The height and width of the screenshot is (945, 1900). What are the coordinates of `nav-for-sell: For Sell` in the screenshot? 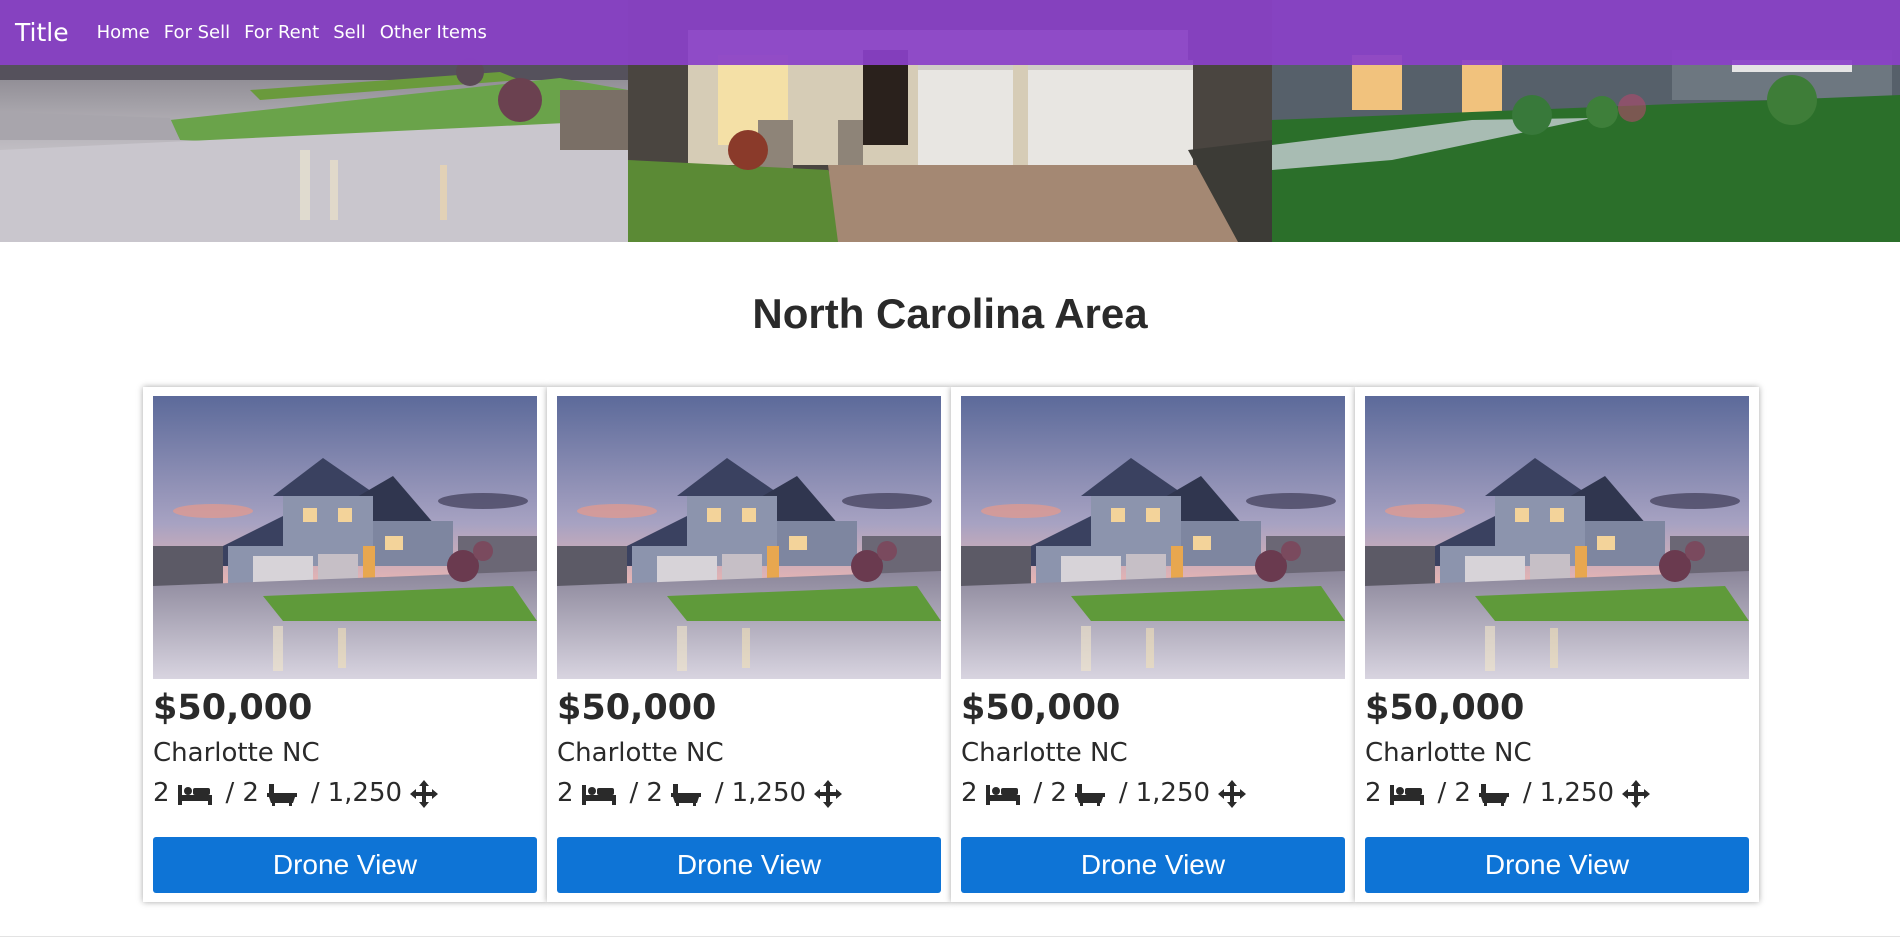 It's located at (197, 32).